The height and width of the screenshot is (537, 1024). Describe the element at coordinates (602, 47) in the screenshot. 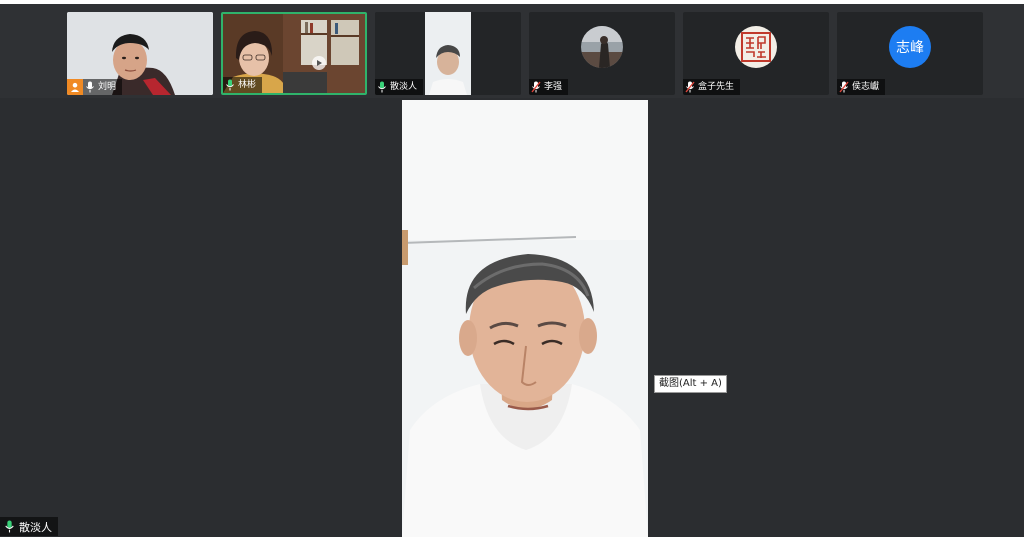

I see `avatar-photo` at that location.